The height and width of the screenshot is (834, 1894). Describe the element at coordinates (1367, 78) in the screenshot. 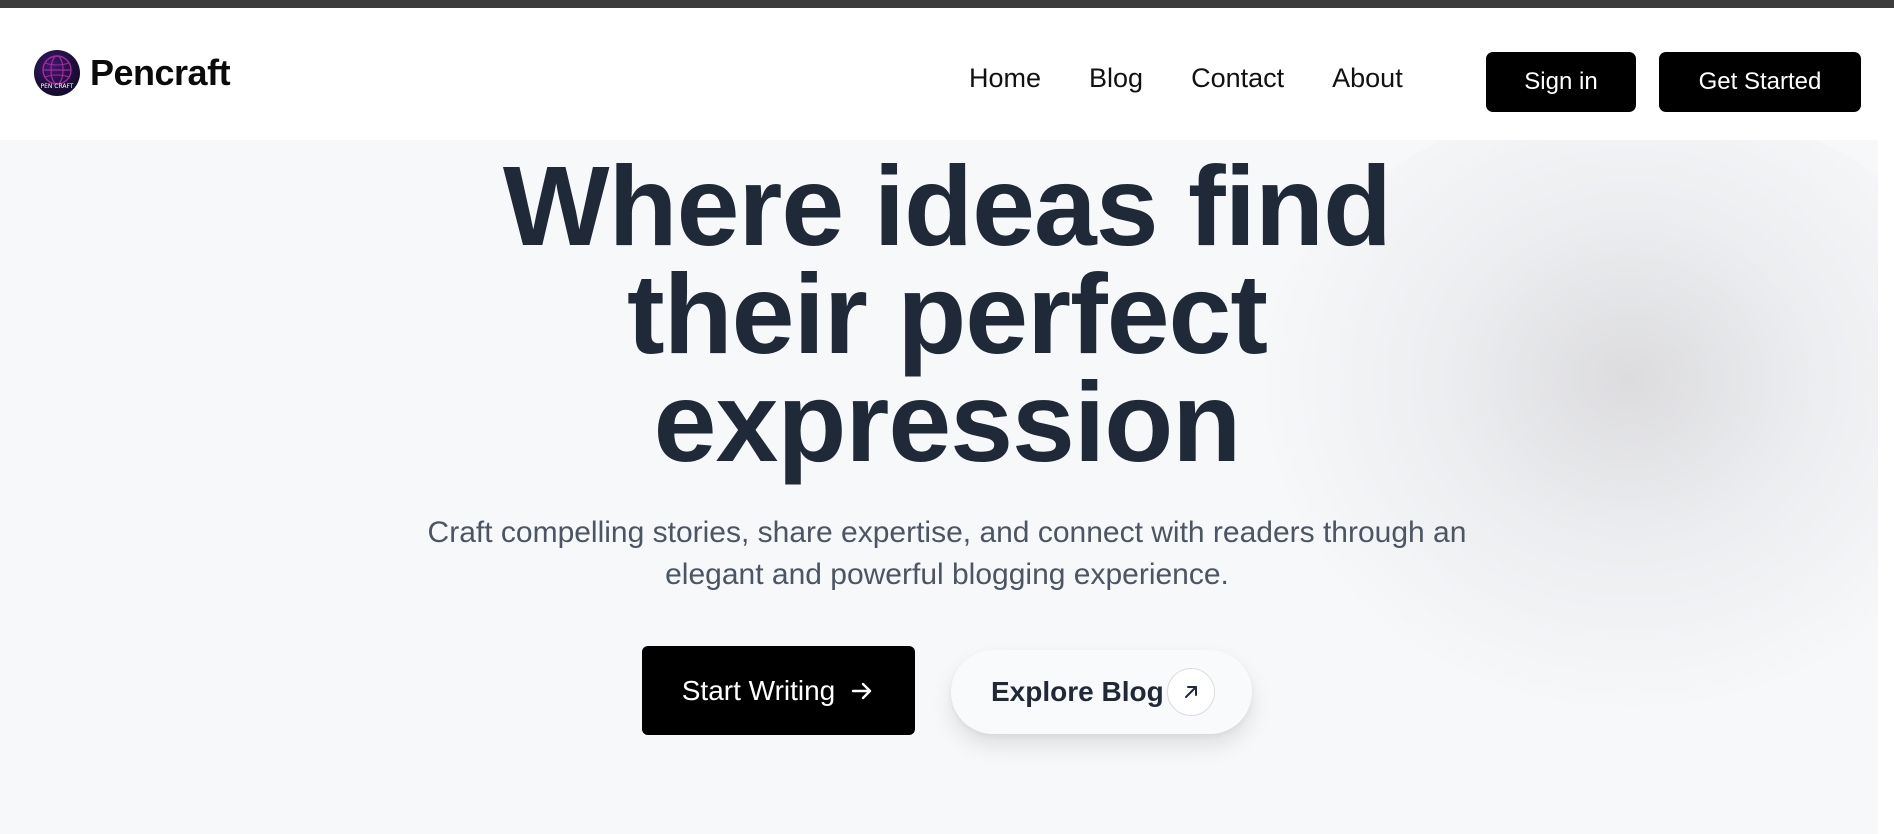

I see `nav-link-about: About` at that location.